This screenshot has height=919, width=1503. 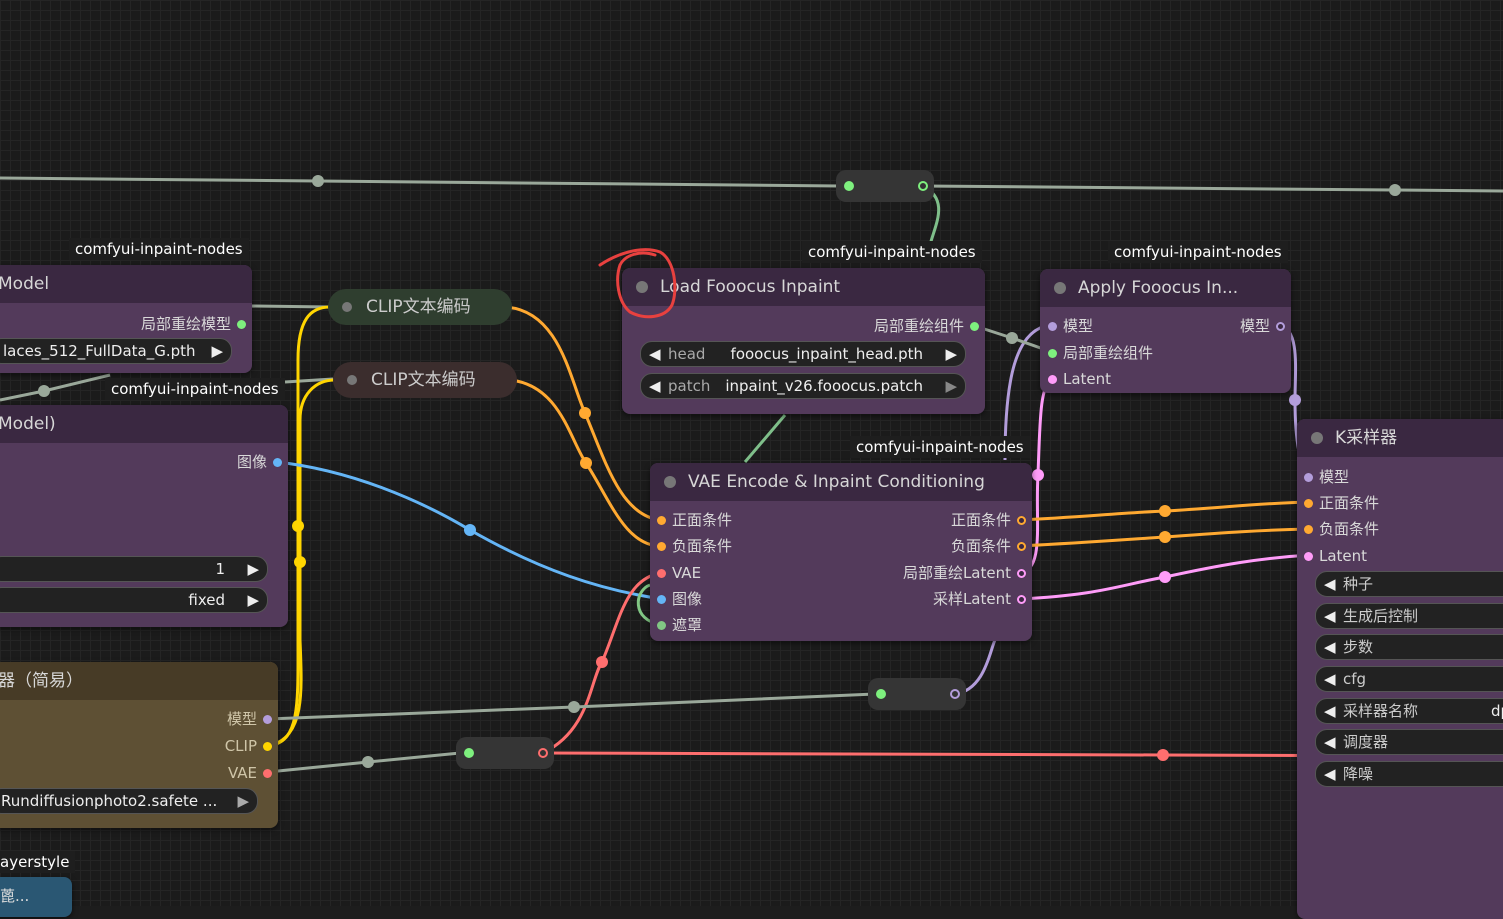 I want to click on ckpt-name-widget: Rundiffusionphoto2.safete ... ▶, so click(x=129, y=801).